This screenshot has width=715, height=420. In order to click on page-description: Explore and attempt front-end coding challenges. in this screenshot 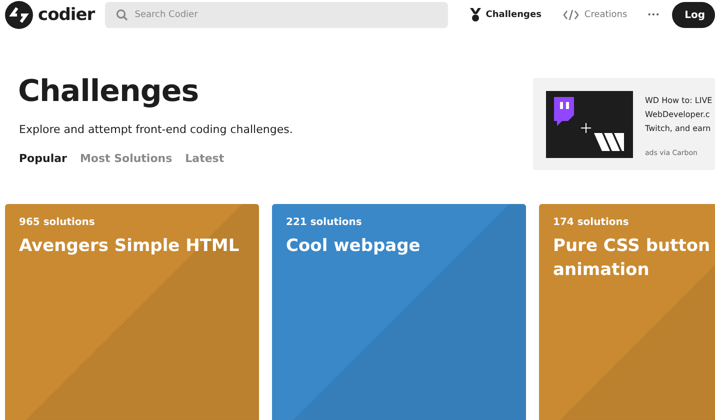, I will do `click(156, 129)`.